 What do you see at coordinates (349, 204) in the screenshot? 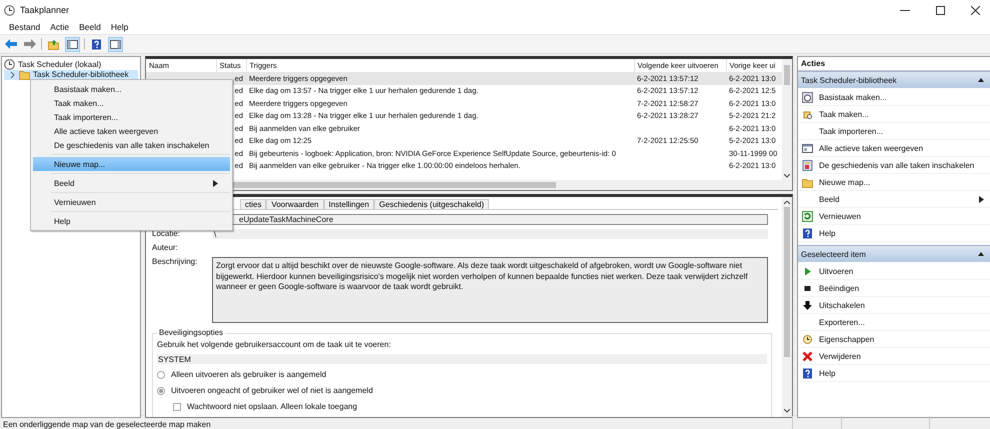
I see `tab: Instellingen` at bounding box center [349, 204].